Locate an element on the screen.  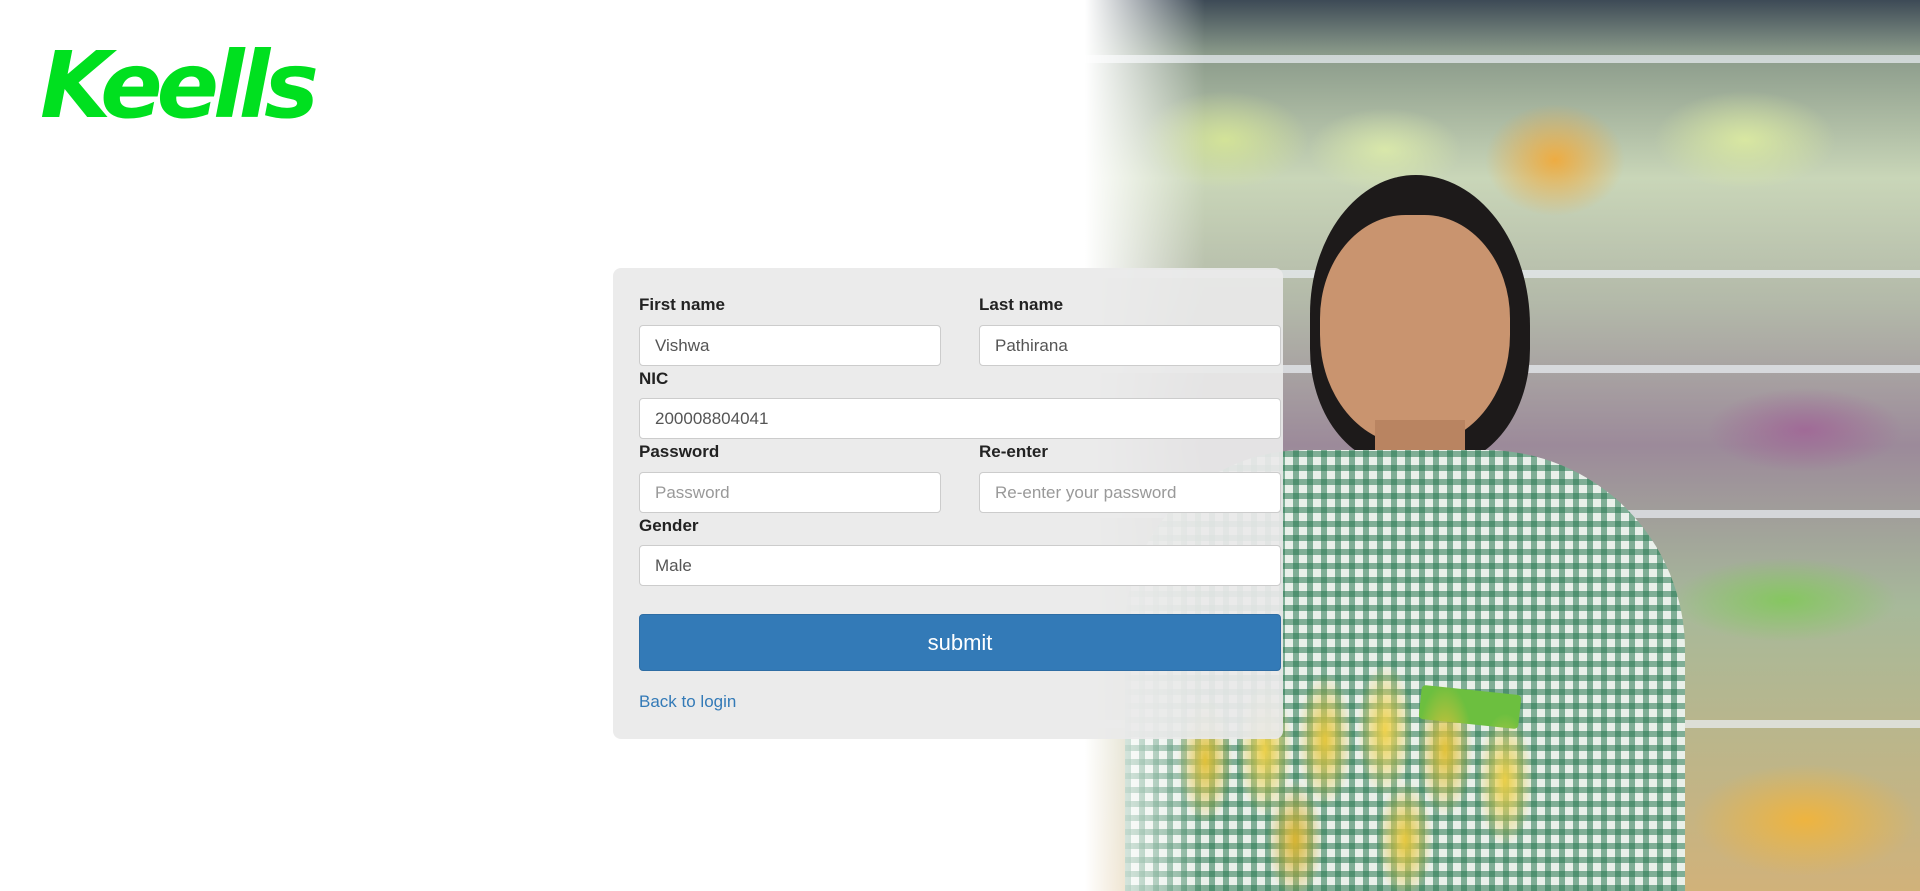
submit-button: submit is located at coordinates (960, 642).